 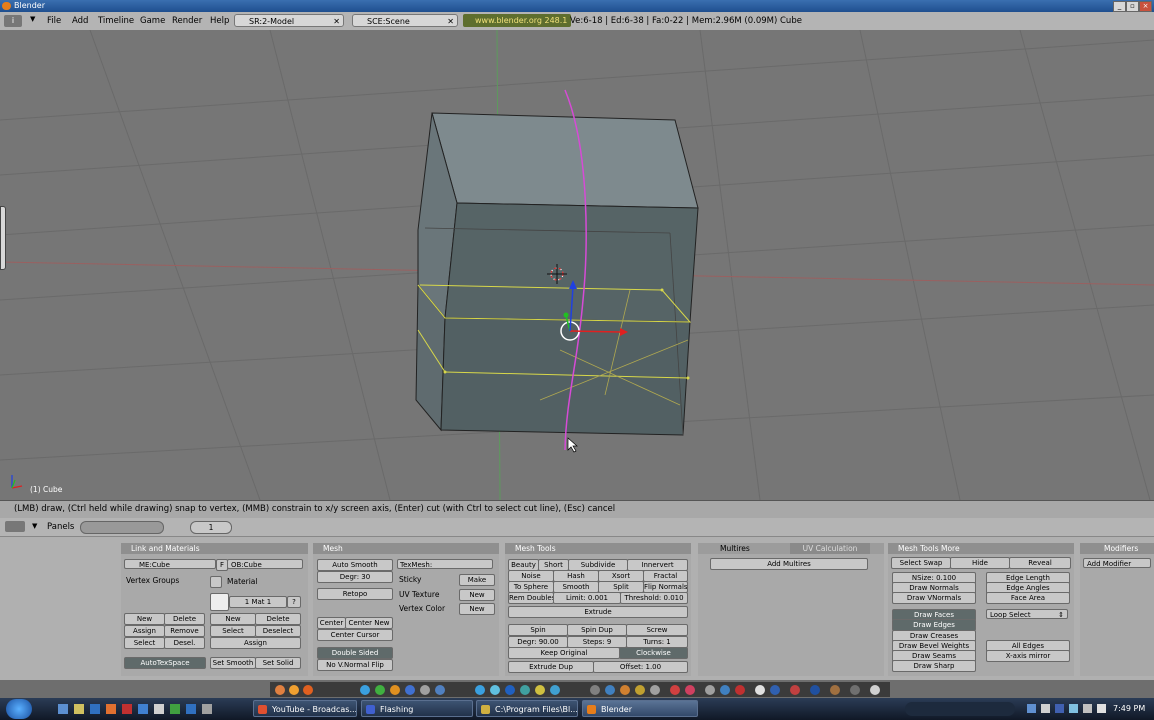 What do you see at coordinates (565, 160) in the screenshot?
I see `cube-top-face` at bounding box center [565, 160].